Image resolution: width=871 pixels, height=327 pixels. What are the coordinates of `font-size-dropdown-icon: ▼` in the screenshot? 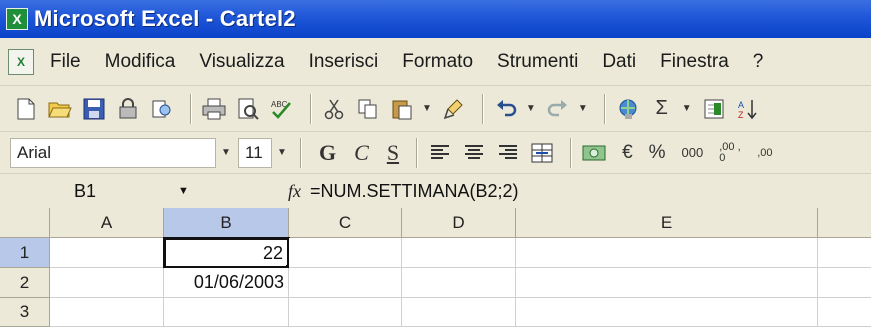 It's located at (282, 152).